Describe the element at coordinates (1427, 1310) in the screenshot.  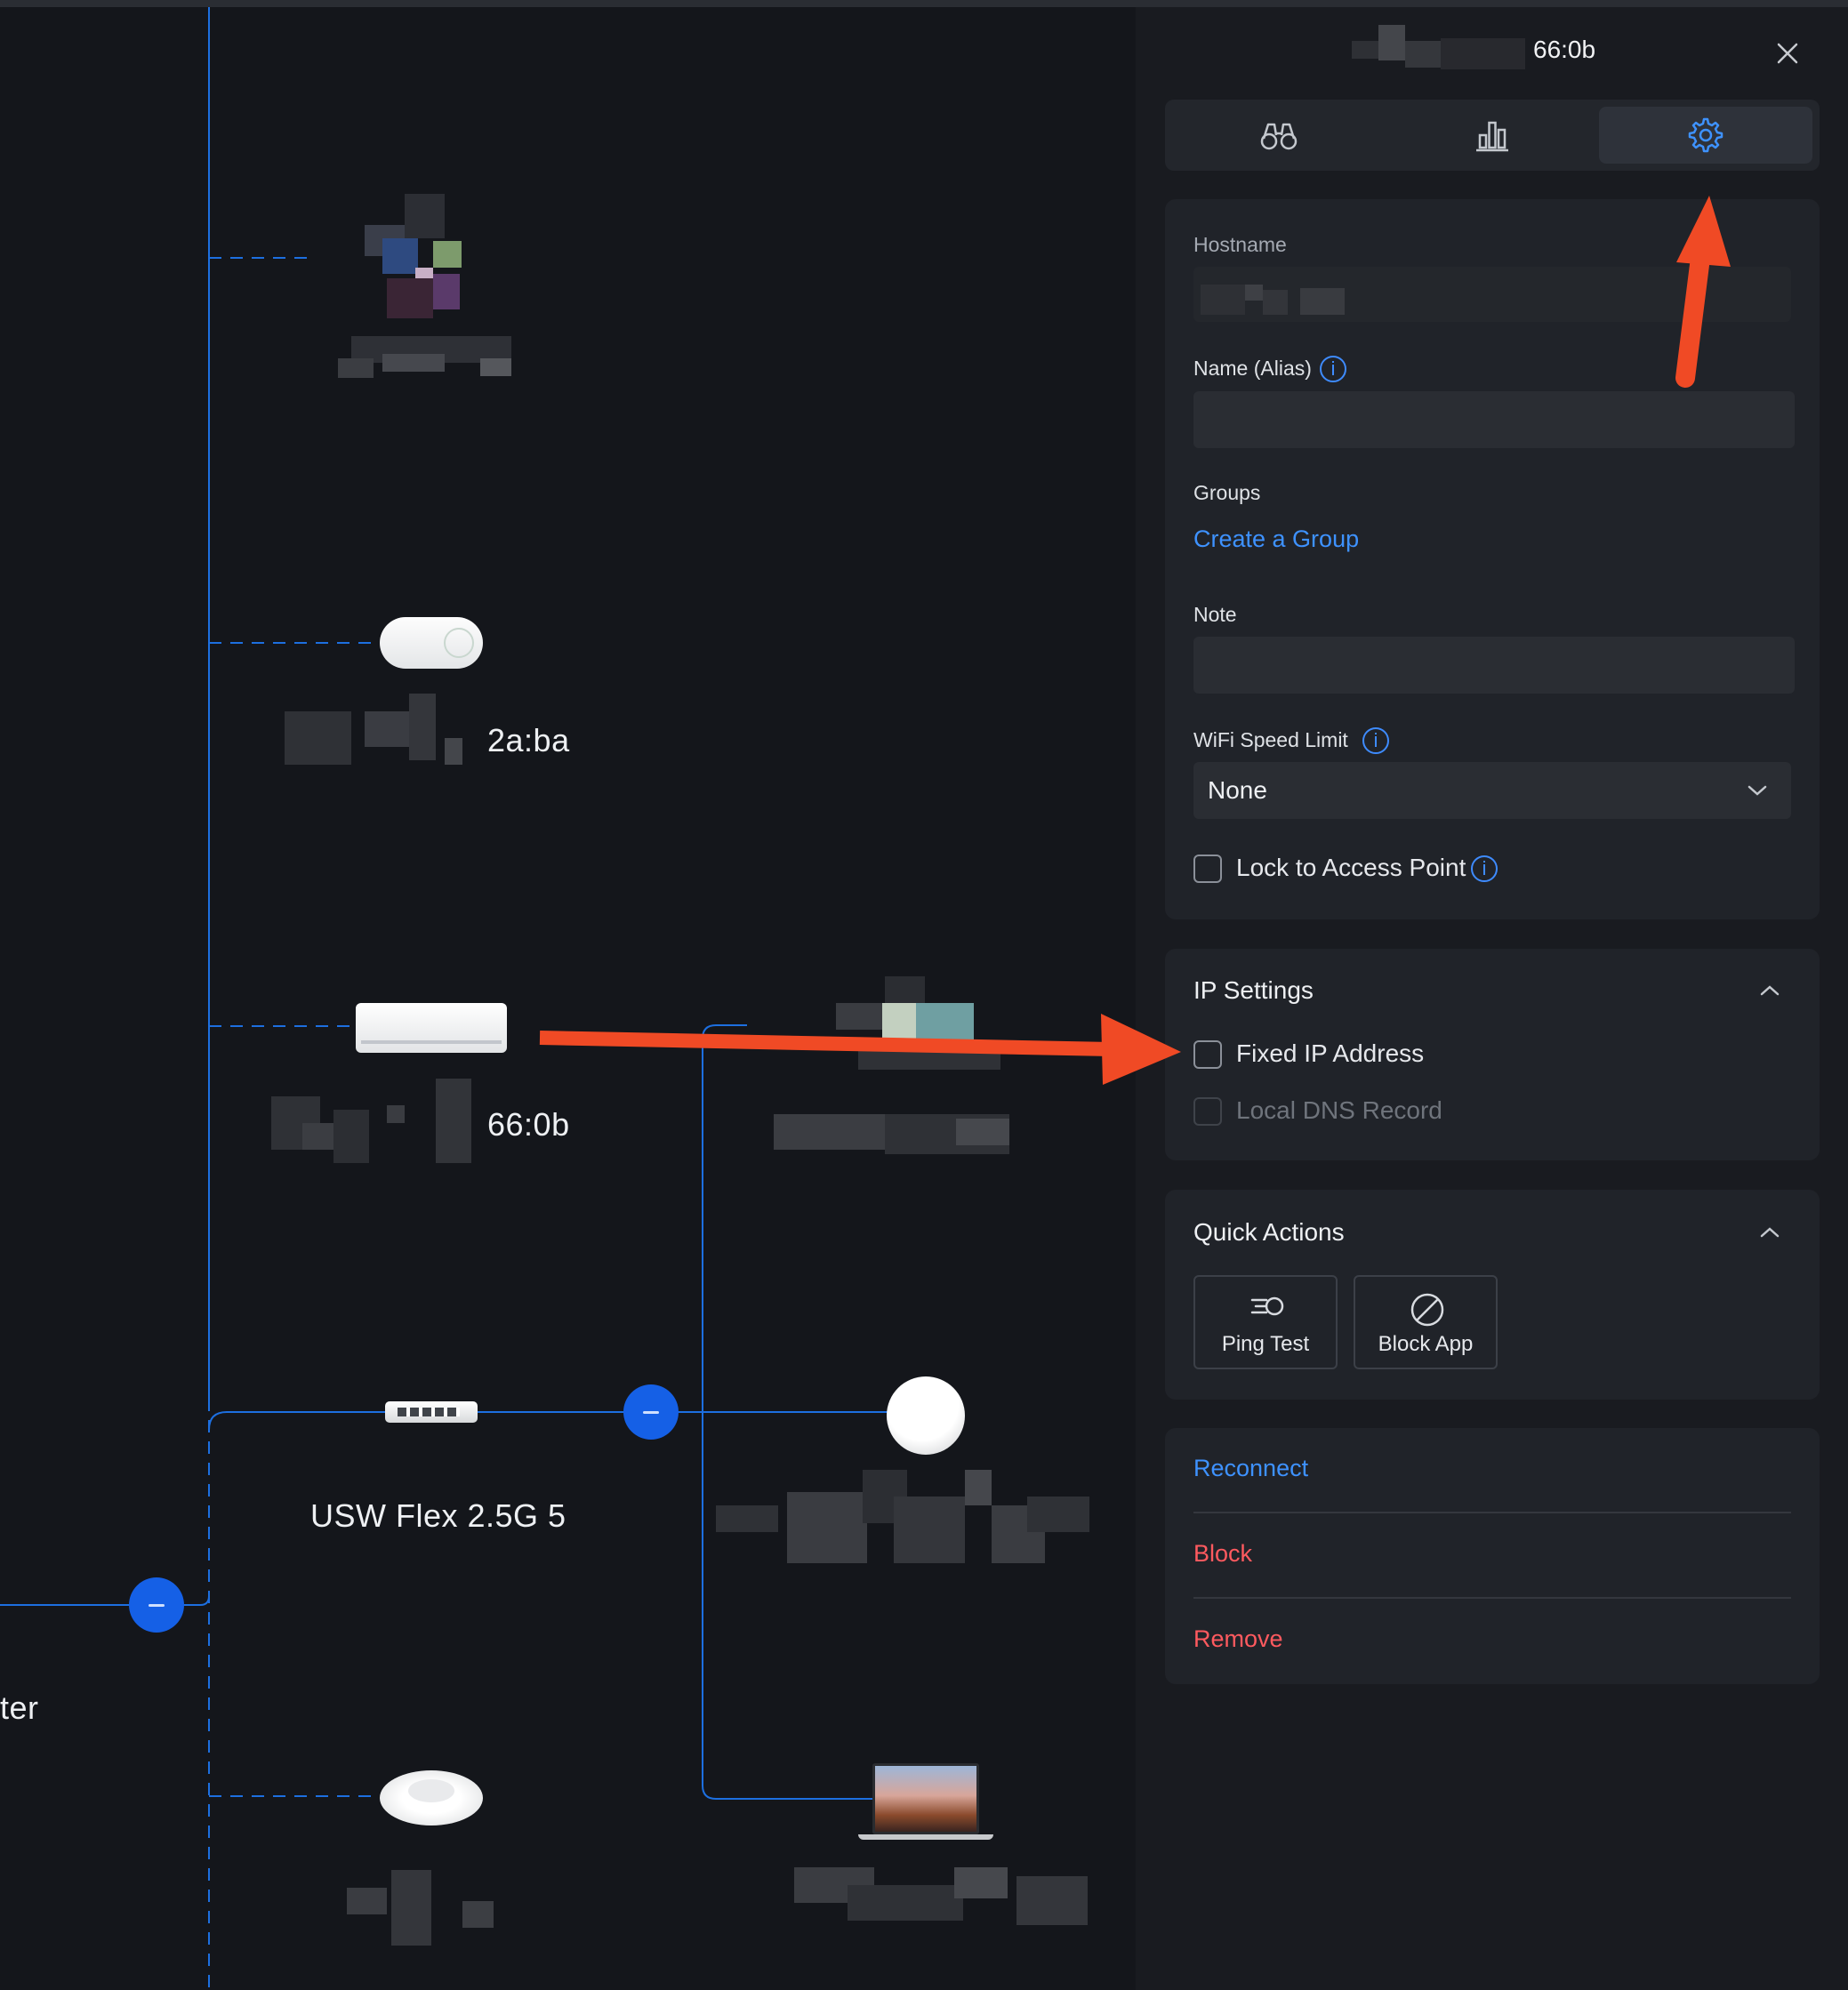
I see `block-icon` at that location.